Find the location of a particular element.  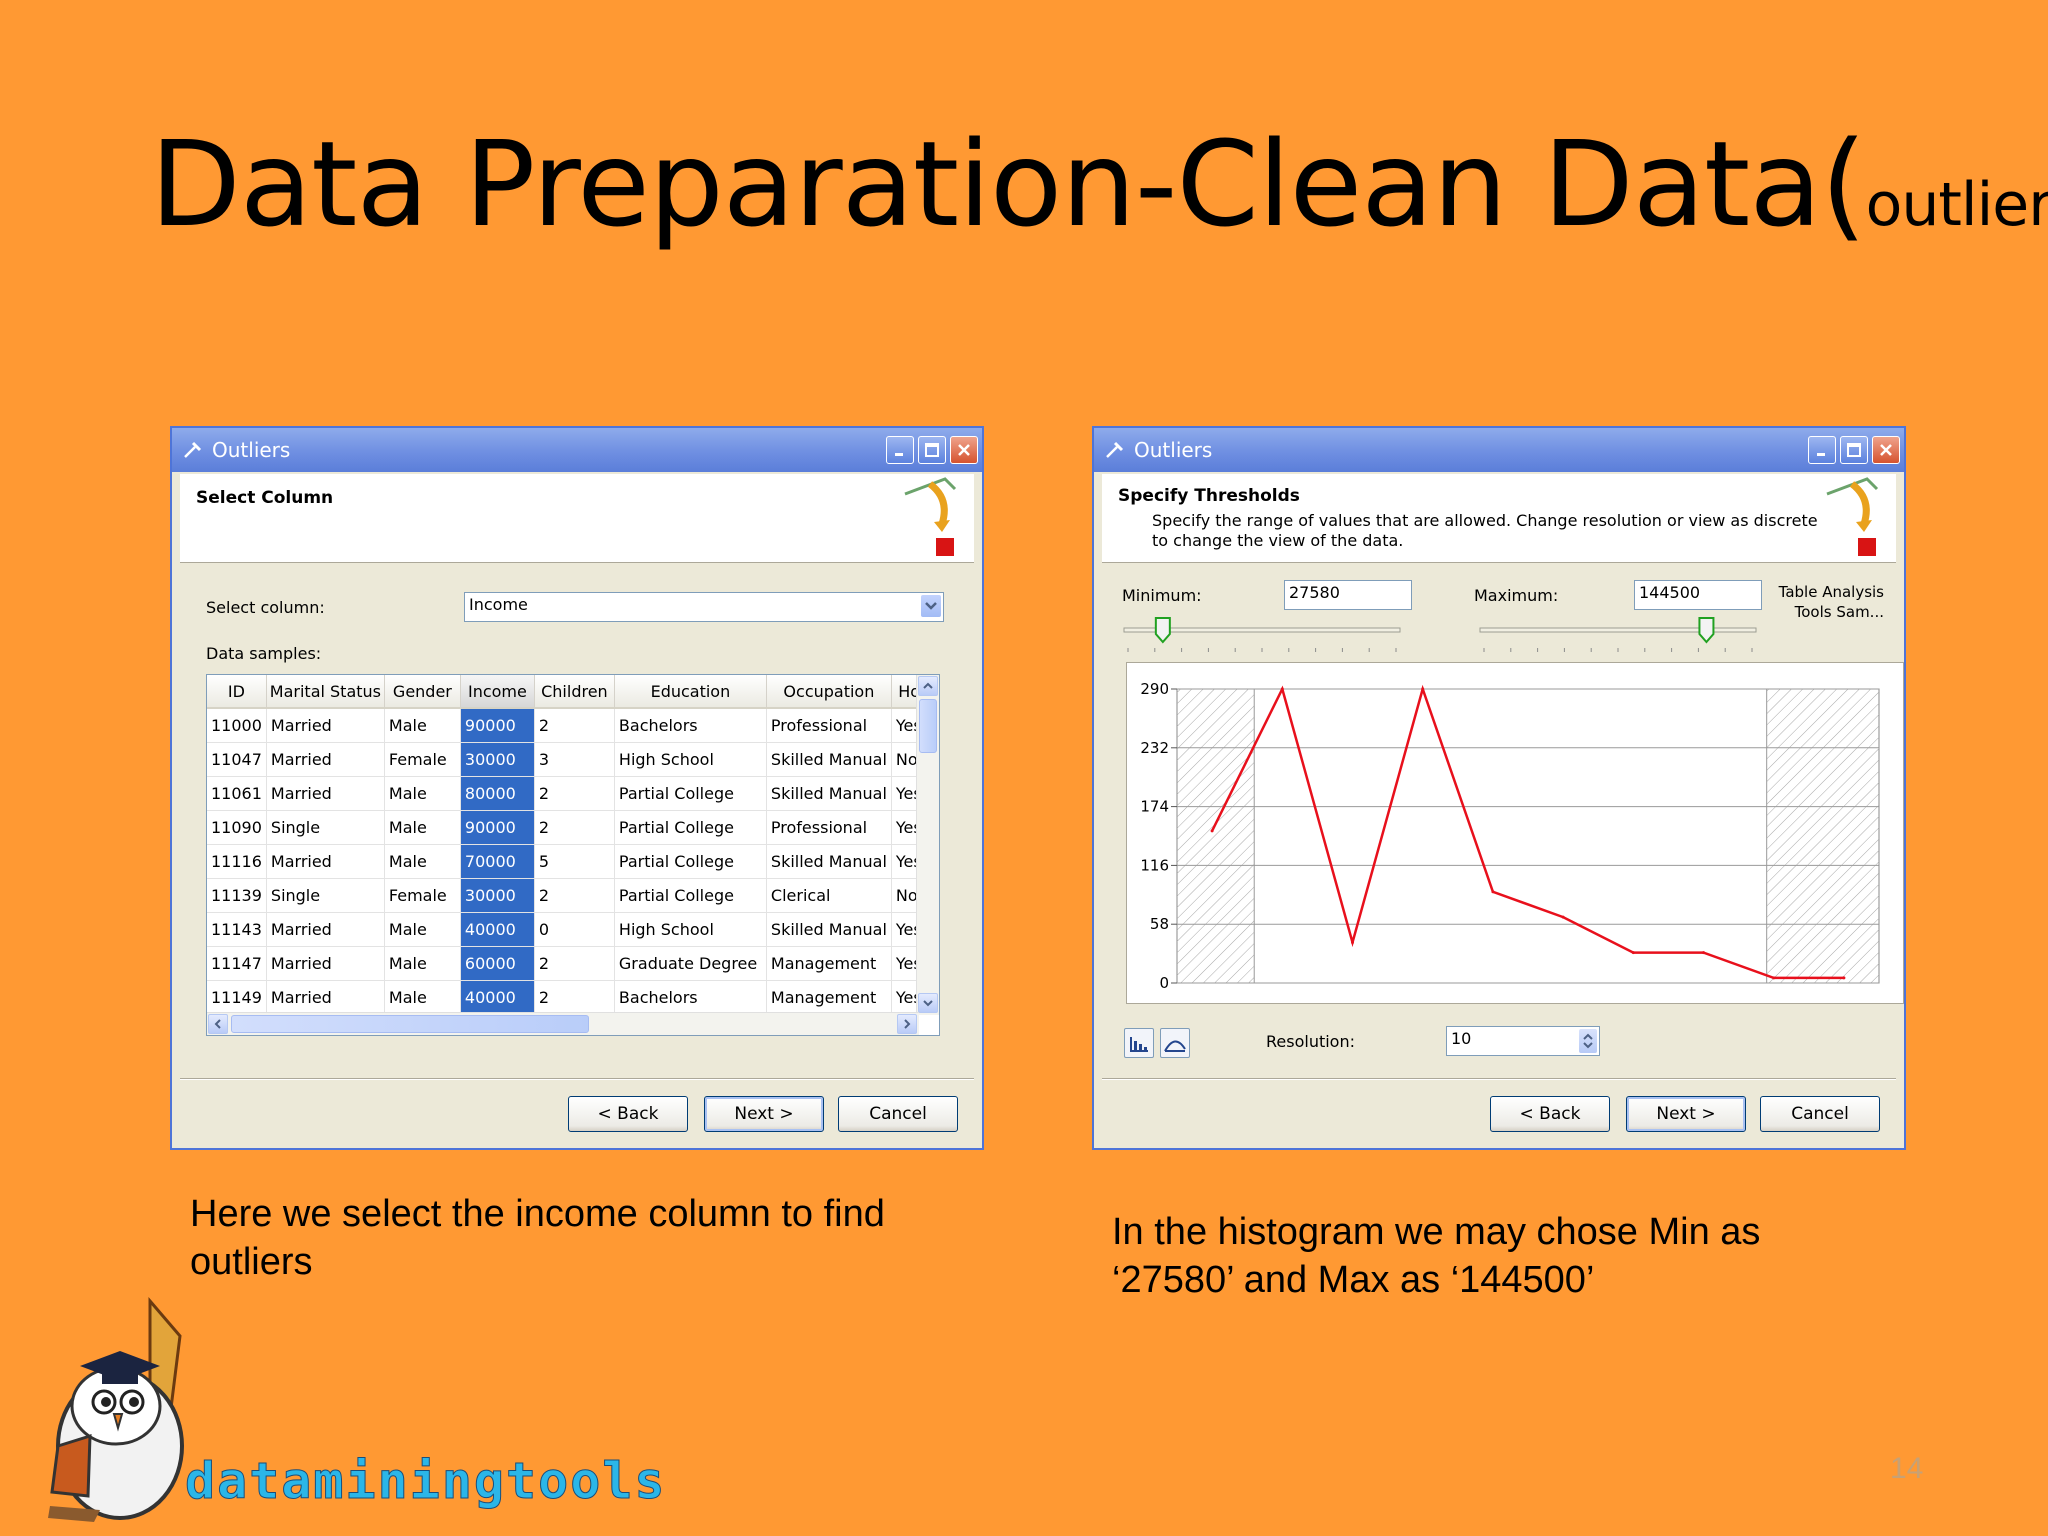

minimum-label: Minimum: is located at coordinates (1162, 595).